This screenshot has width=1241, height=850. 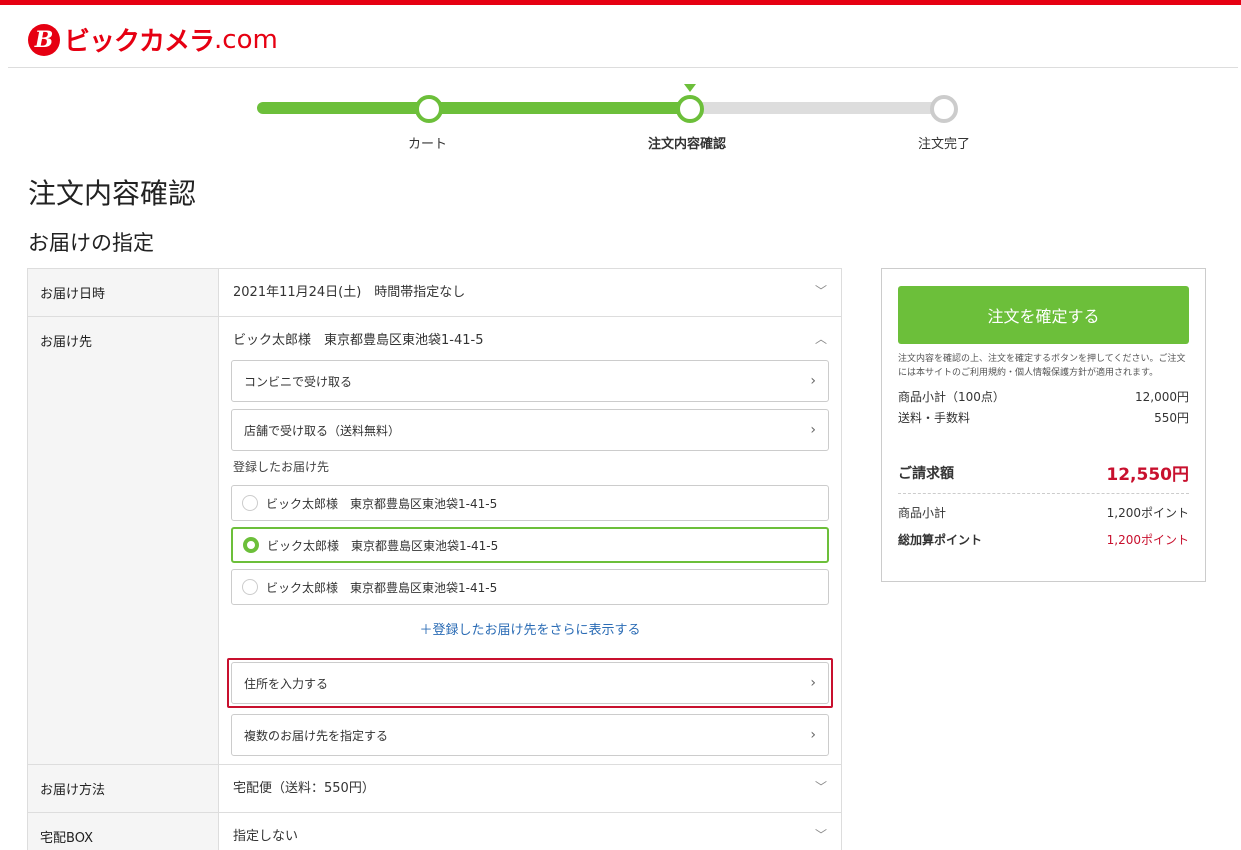 I want to click on progress-track-done, so click(x=473, y=108).